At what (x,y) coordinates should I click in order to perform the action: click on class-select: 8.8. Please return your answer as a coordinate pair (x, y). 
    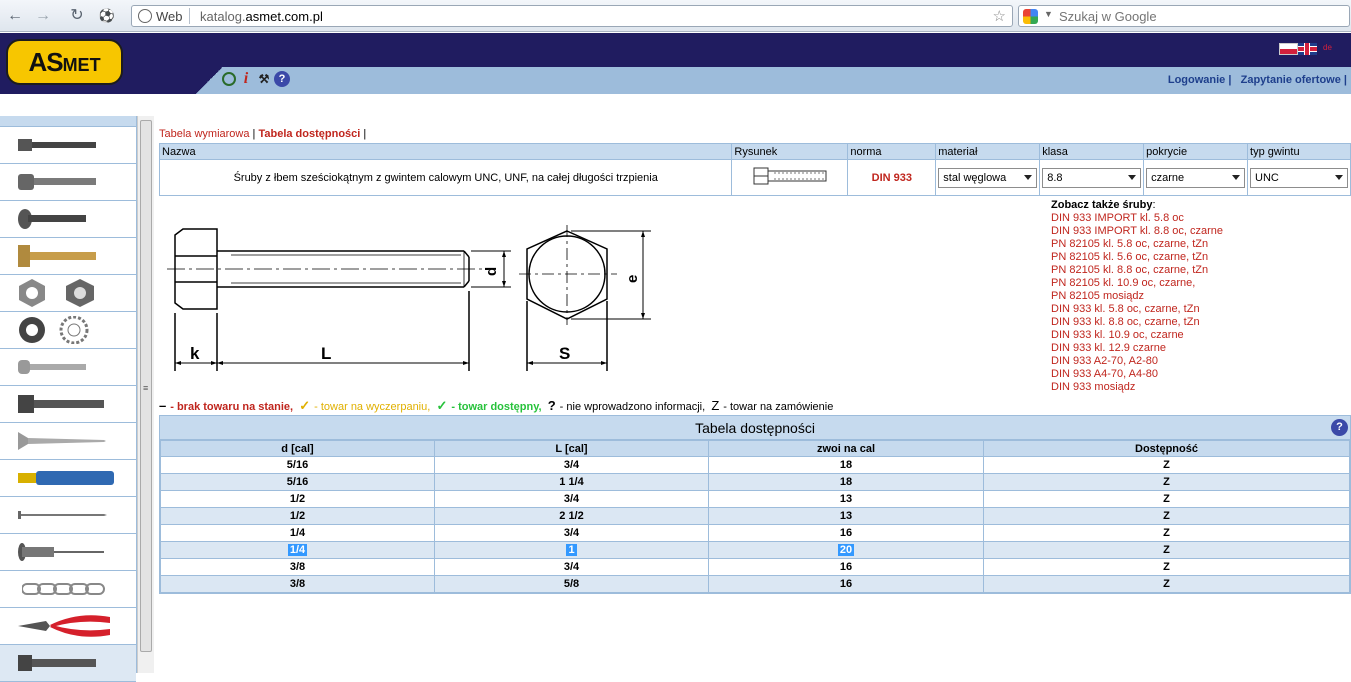
    Looking at the image, I should click on (1092, 177).